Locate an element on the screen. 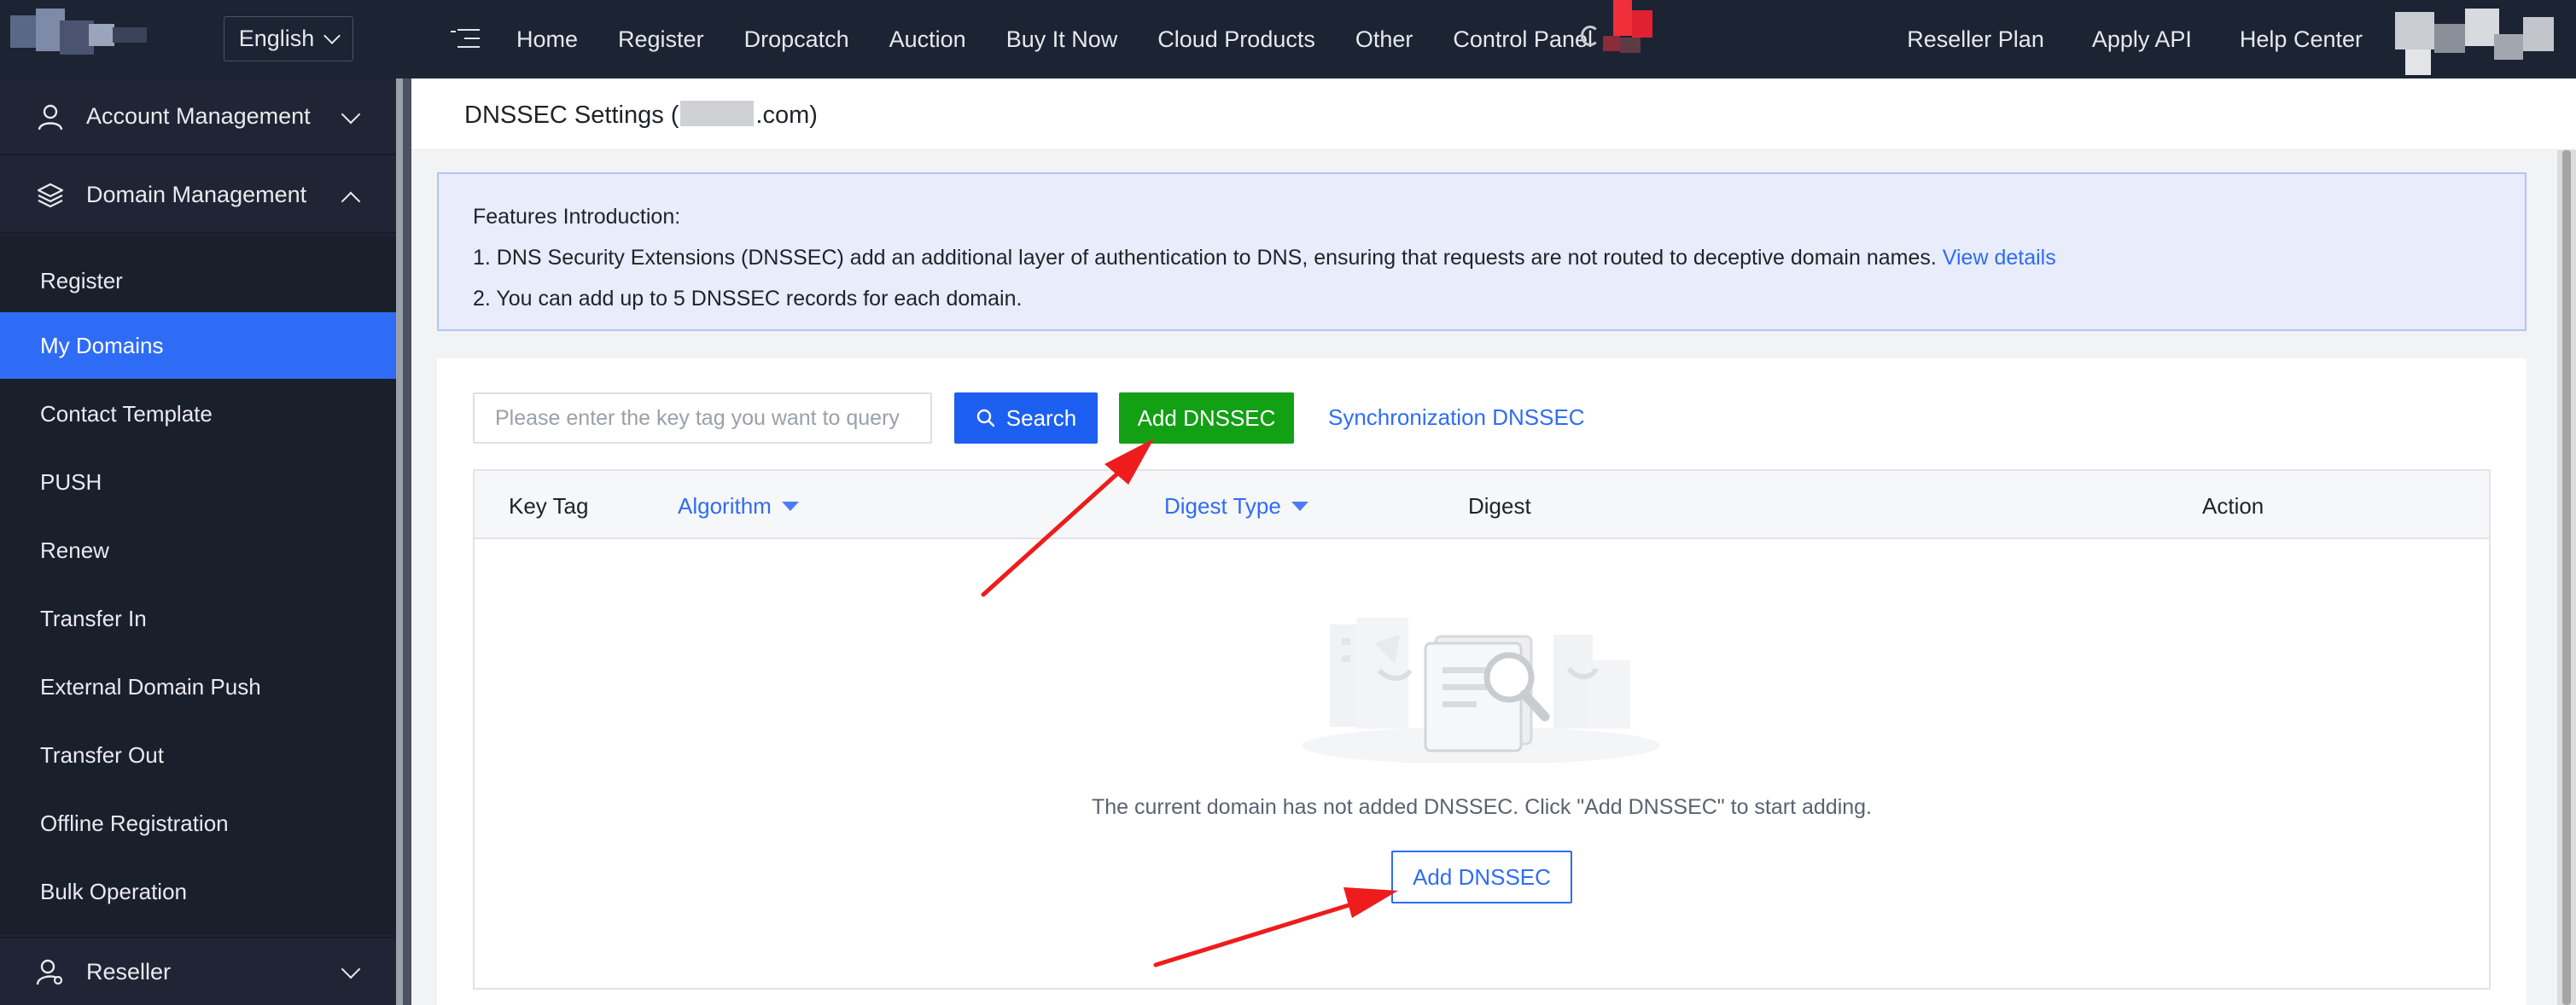  sidebar-item-transfer-in: Transfer In is located at coordinates (198, 618).